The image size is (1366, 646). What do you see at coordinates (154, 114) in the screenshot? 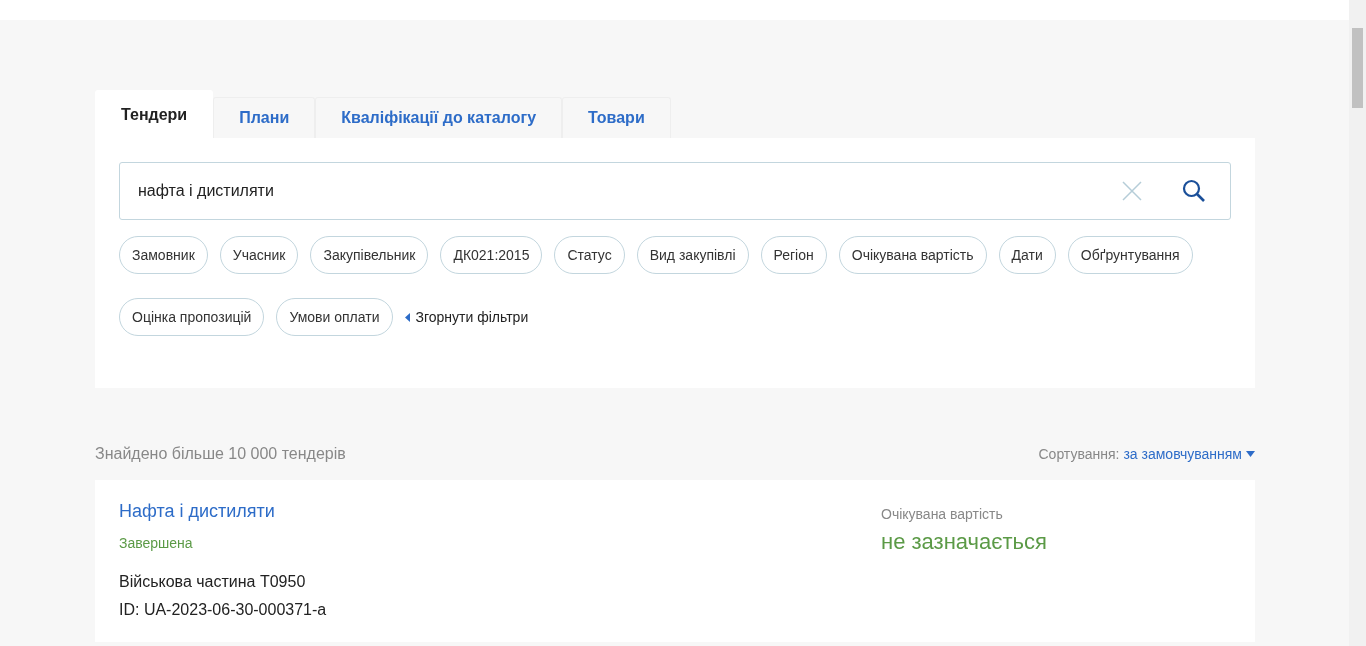
I see `tab: Тендери` at bounding box center [154, 114].